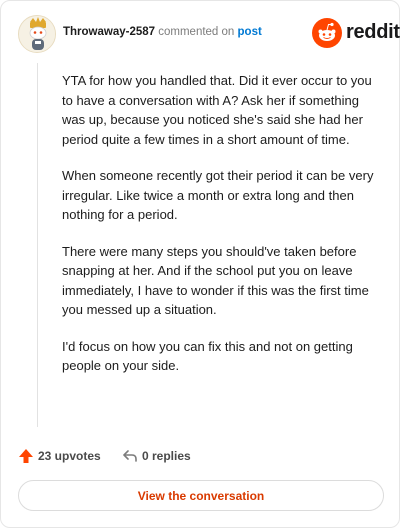 The width and height of the screenshot is (400, 528). I want to click on reply-button: 0 replies, so click(156, 456).